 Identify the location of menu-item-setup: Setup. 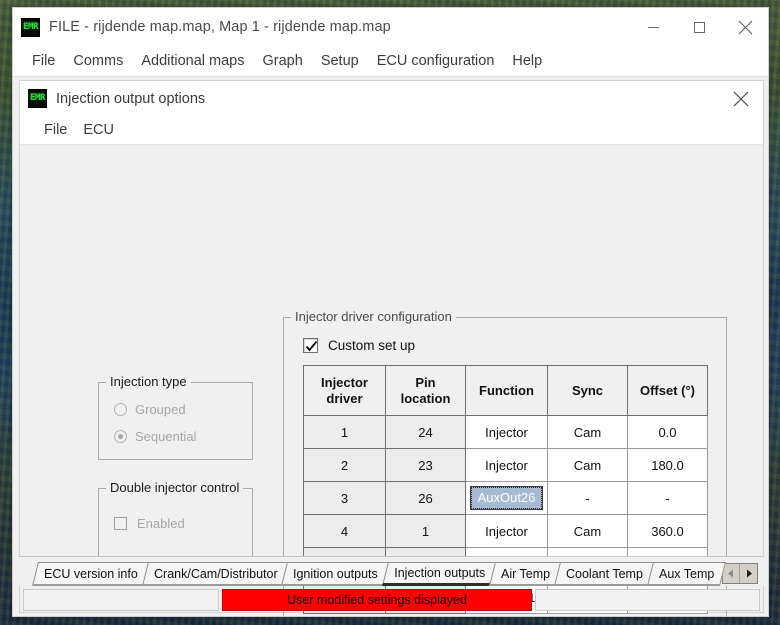
(340, 61).